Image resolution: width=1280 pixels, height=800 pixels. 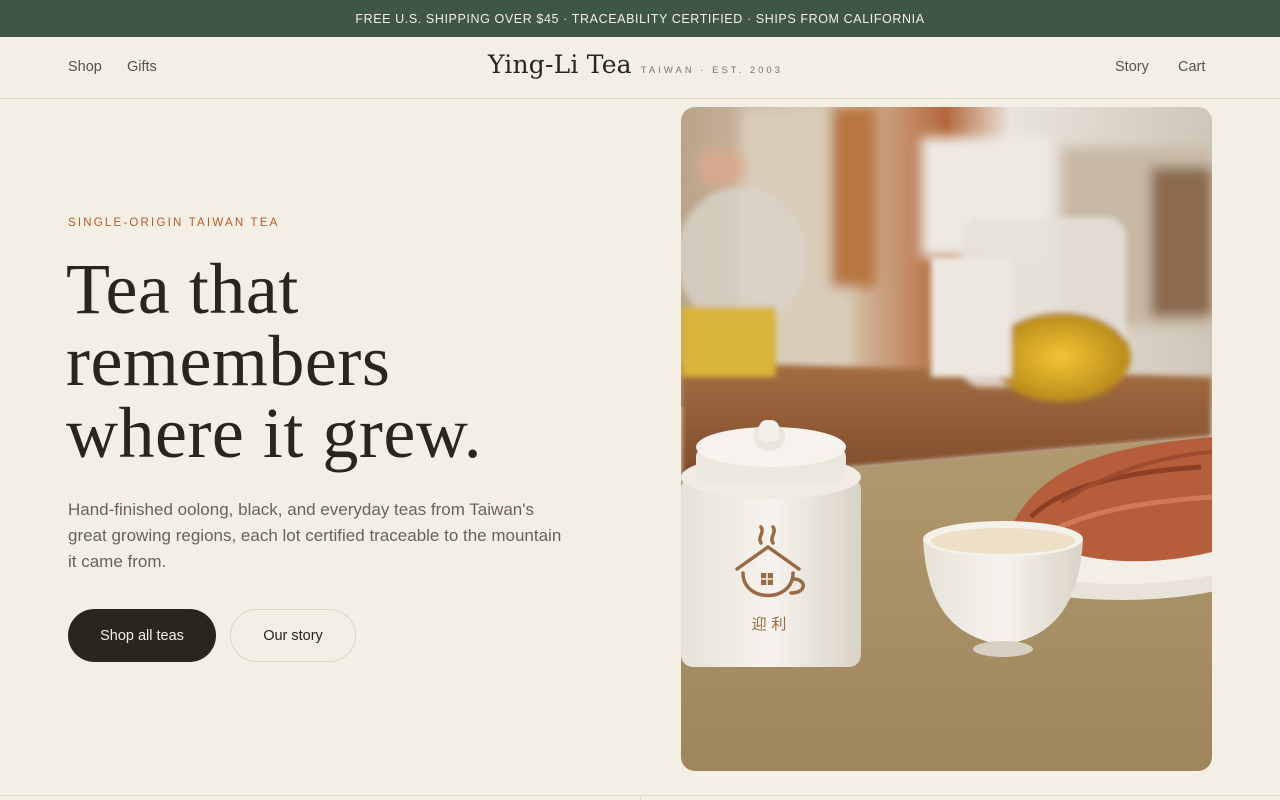 What do you see at coordinates (142, 635) in the screenshot?
I see `shop-all-teas-button: Shop all teas` at bounding box center [142, 635].